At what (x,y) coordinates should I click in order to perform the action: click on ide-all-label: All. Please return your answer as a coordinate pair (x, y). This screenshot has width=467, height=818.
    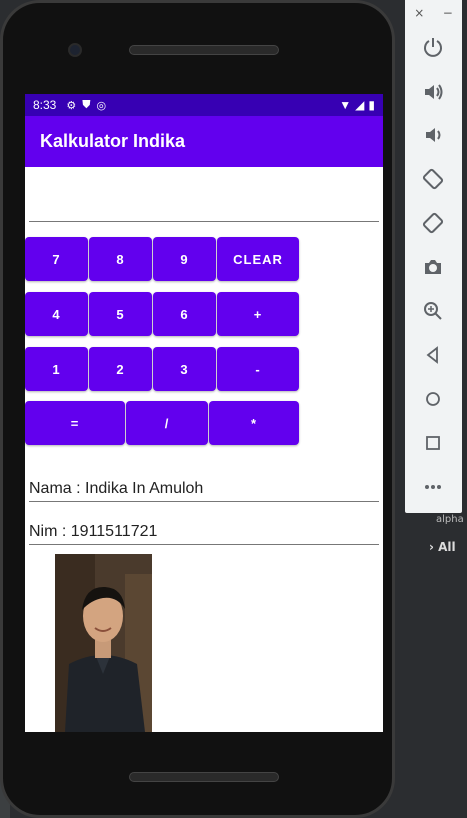
    Looking at the image, I should click on (447, 547).